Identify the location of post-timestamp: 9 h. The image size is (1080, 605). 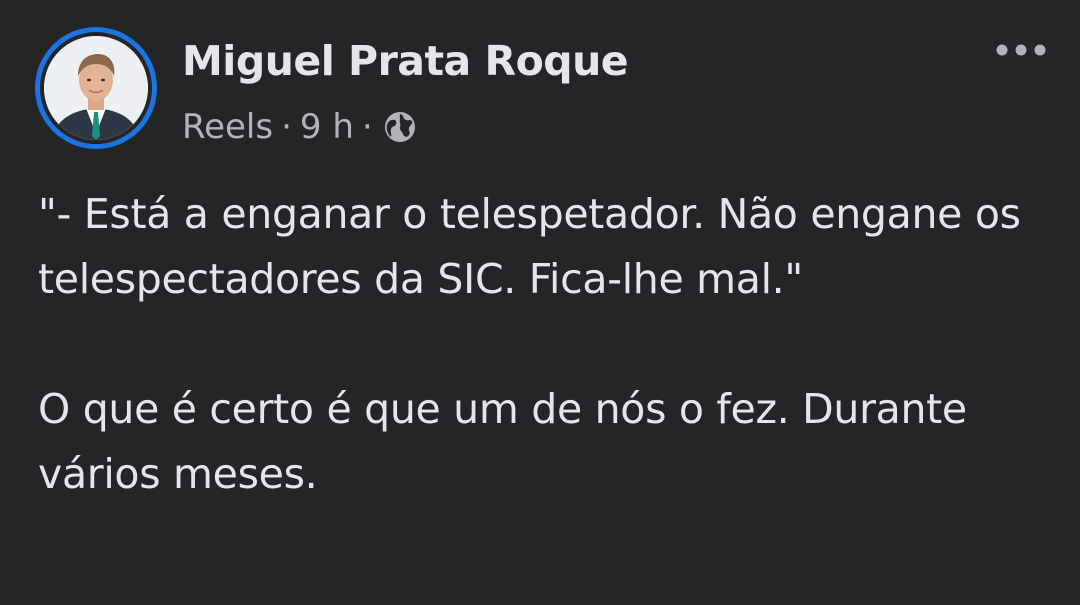
(327, 127).